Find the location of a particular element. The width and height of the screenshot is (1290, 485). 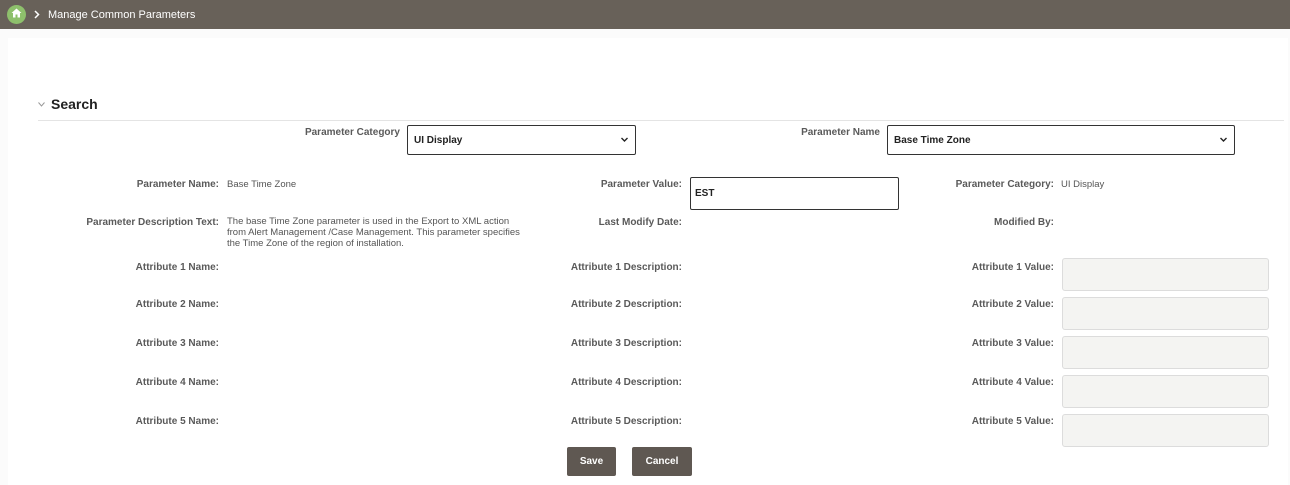

parameter-category-select: UI Display is located at coordinates (521, 140).